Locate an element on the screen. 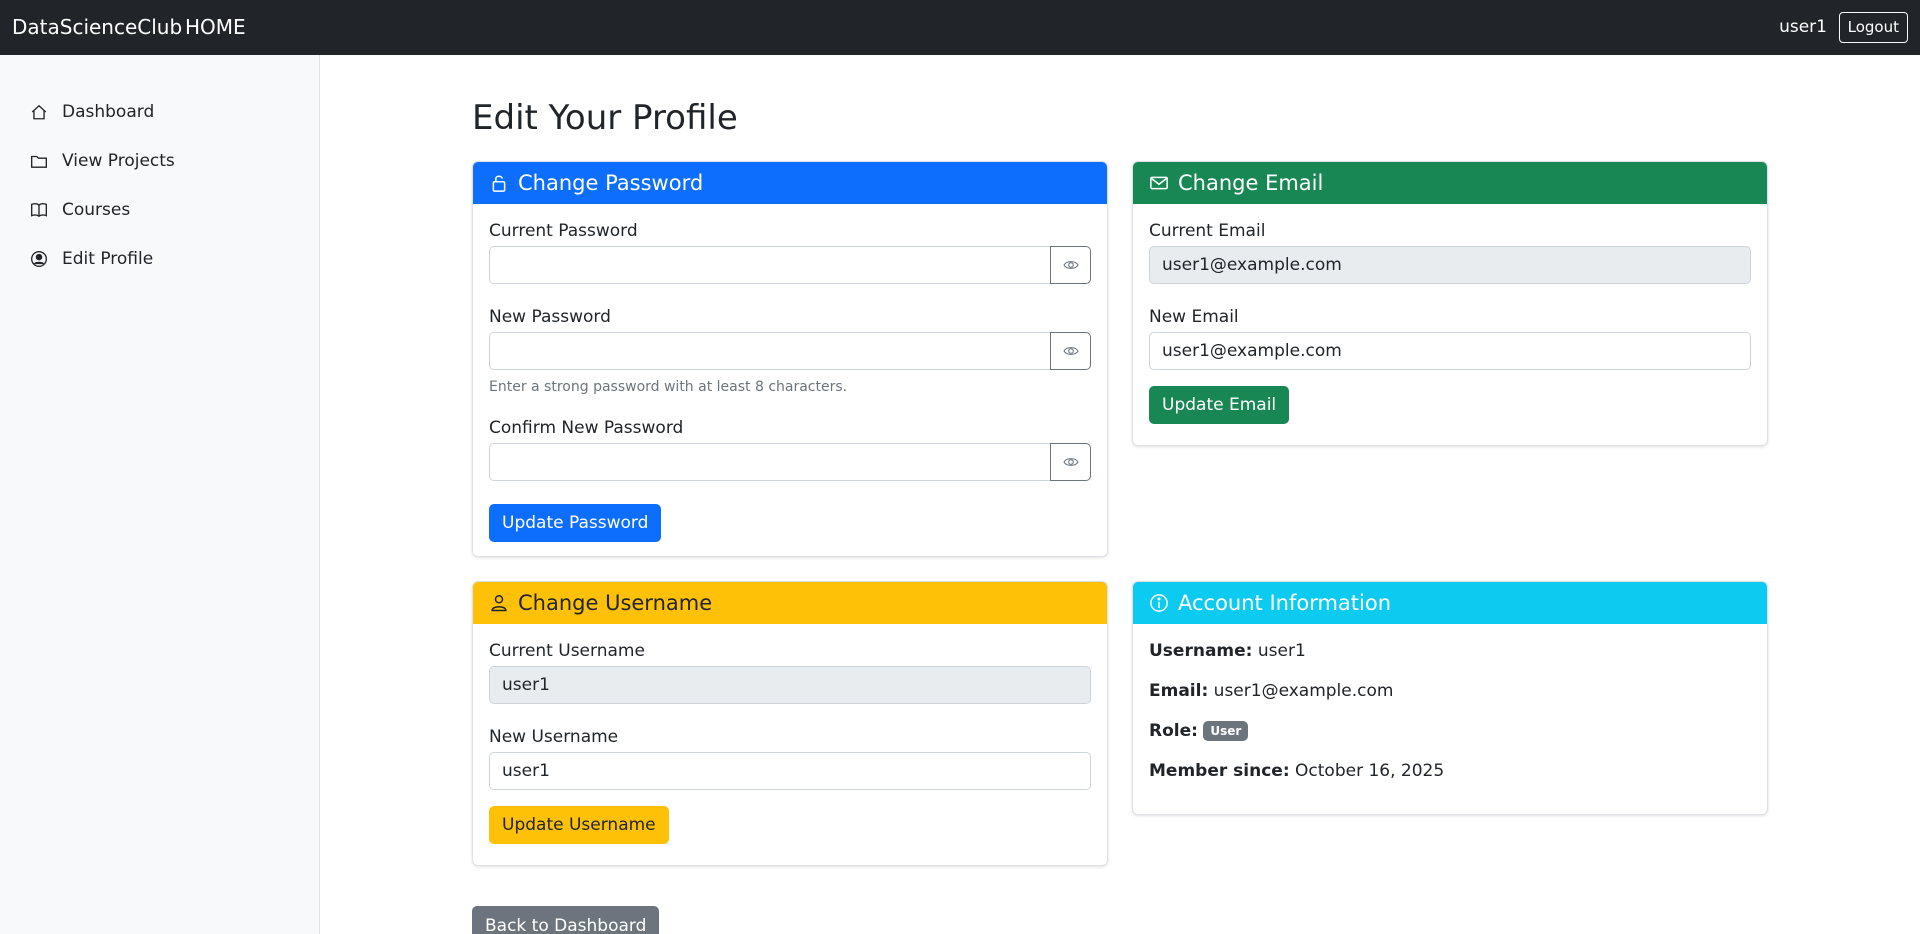 The width and height of the screenshot is (1920, 934). account-username-row: Username: user1 is located at coordinates (1227, 651).